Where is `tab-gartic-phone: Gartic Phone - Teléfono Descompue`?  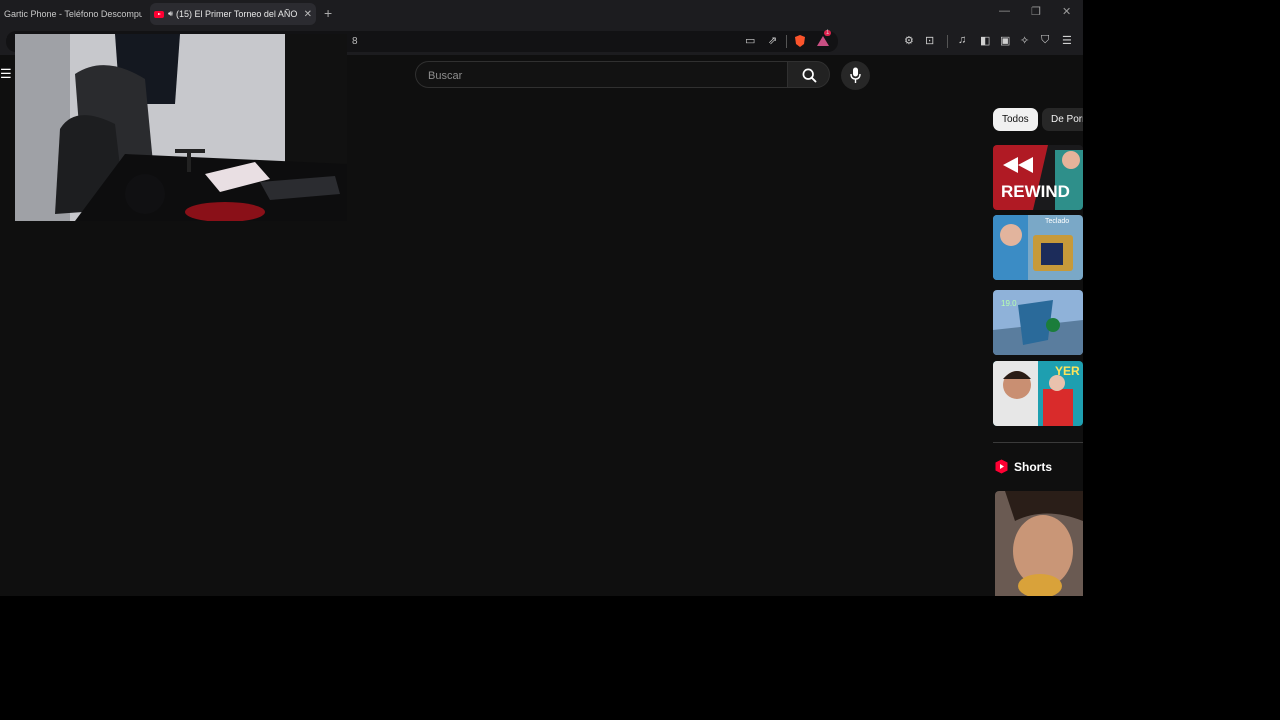
tab-gartic-phone: Gartic Phone - Teléfono Descompue is located at coordinates (73, 14).